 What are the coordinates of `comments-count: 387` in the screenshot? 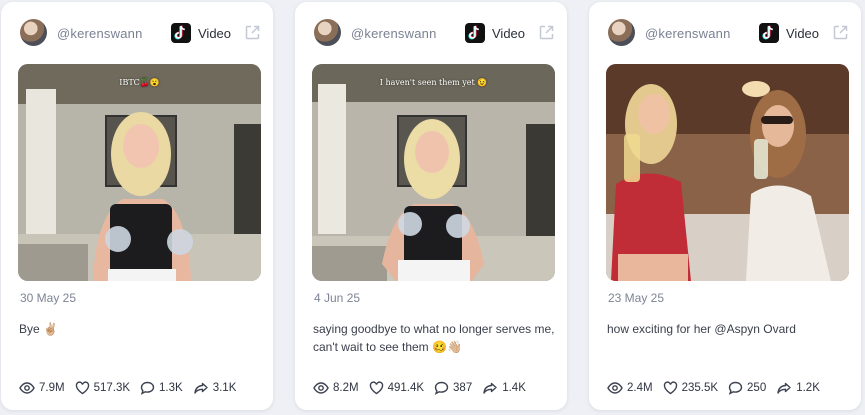 It's located at (463, 388).